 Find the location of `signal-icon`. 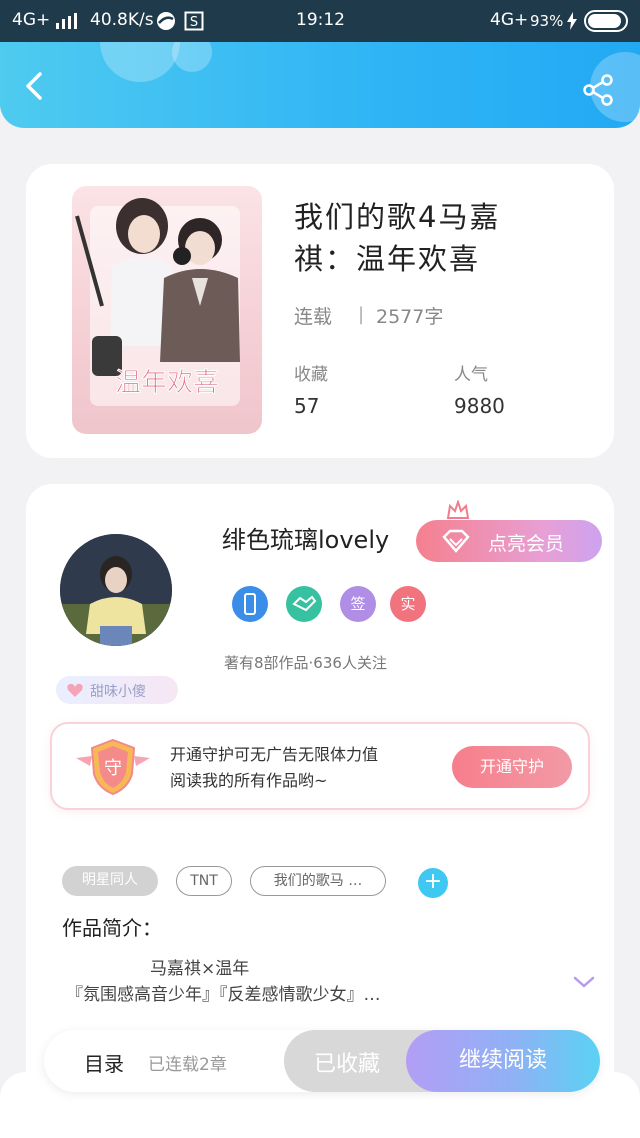

signal-icon is located at coordinates (67, 21).